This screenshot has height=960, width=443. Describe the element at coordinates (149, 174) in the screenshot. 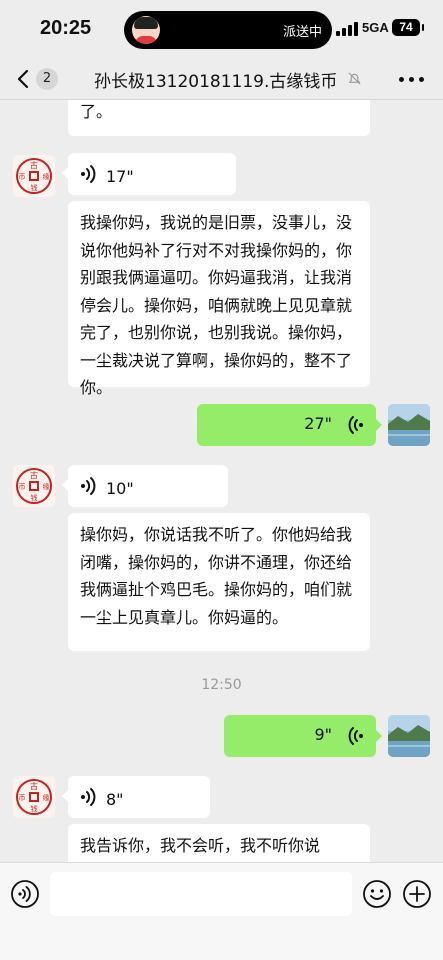

I see `voice-message: 17"` at that location.